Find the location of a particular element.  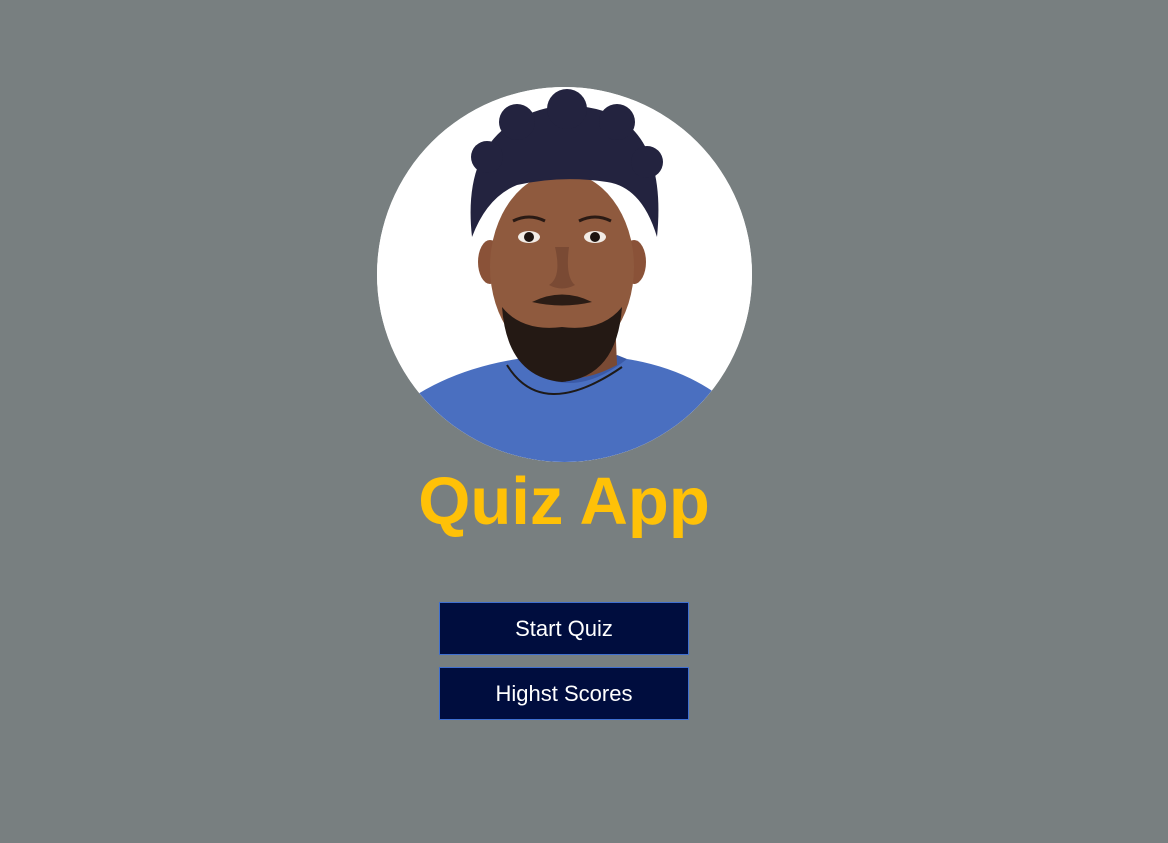

page-title: Quiz App is located at coordinates (564, 501).